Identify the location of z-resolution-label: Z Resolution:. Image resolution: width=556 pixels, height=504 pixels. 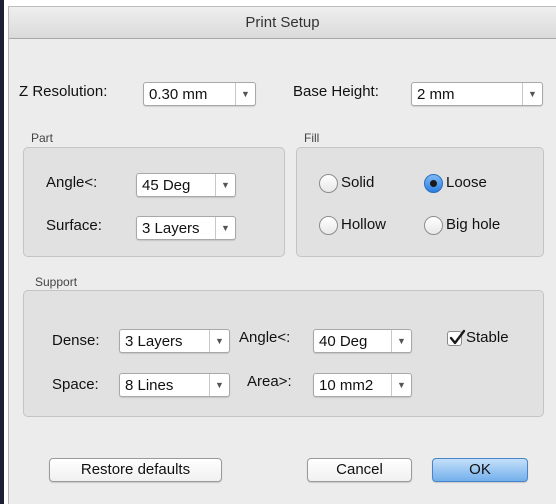
(63, 91).